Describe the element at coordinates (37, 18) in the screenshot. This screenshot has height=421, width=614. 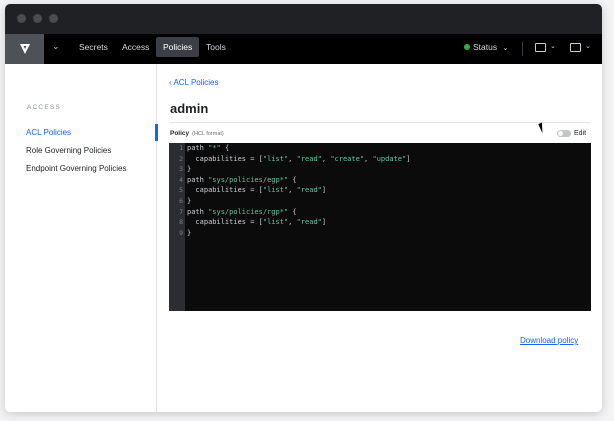
I see `minimize-window-button` at that location.